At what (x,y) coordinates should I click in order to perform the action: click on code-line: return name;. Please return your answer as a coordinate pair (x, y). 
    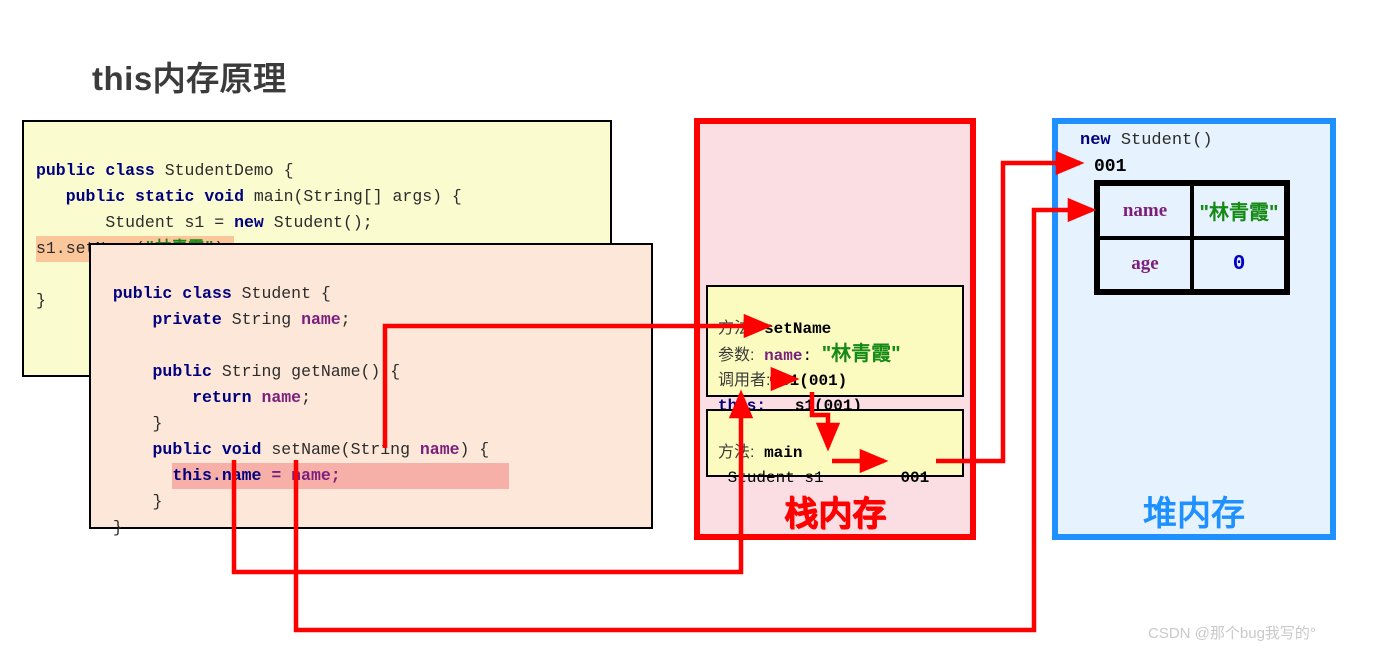
    Looking at the image, I should click on (377, 398).